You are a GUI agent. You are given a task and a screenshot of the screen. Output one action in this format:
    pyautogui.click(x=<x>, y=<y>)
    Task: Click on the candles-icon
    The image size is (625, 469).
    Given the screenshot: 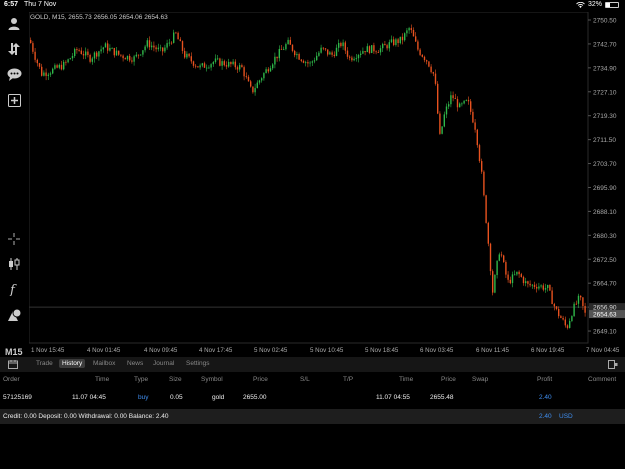 What is the action you would take?
    pyautogui.click(x=14, y=264)
    